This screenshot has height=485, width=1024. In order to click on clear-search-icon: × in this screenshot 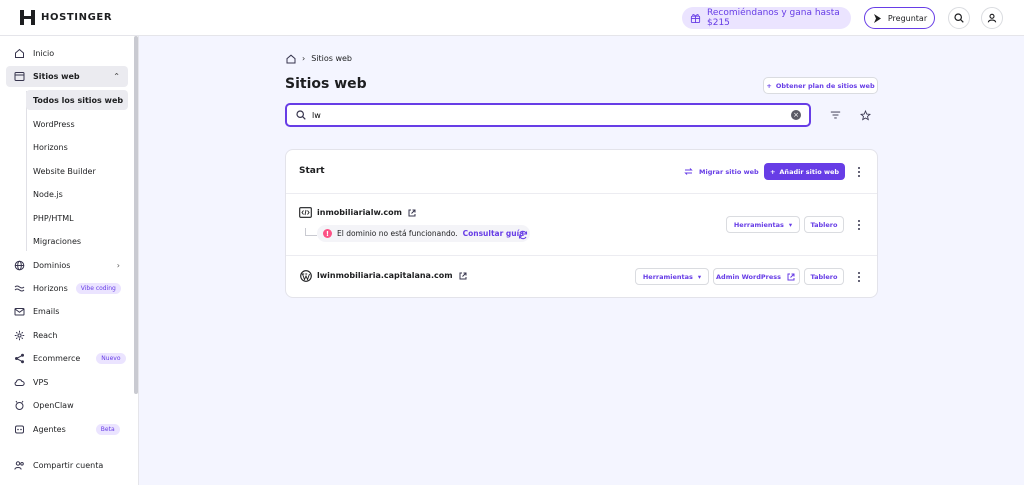, I will do `click(796, 115)`.